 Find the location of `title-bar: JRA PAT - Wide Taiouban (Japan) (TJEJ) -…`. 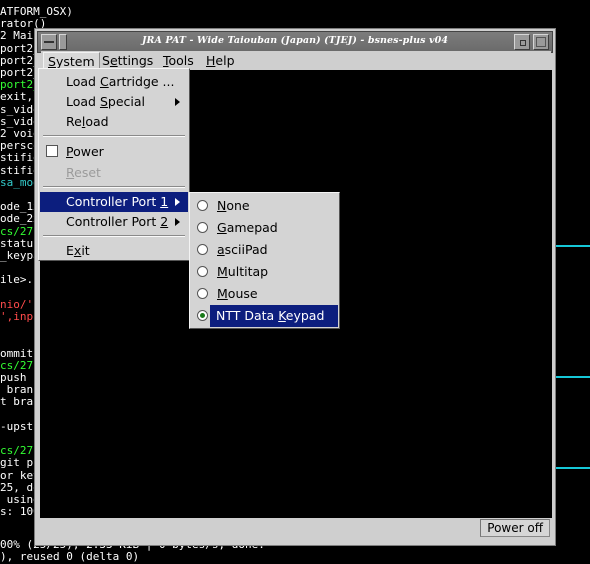

title-bar: JRA PAT - Wide Taiouban (Japan) (TJEJ) -… is located at coordinates (295, 42).